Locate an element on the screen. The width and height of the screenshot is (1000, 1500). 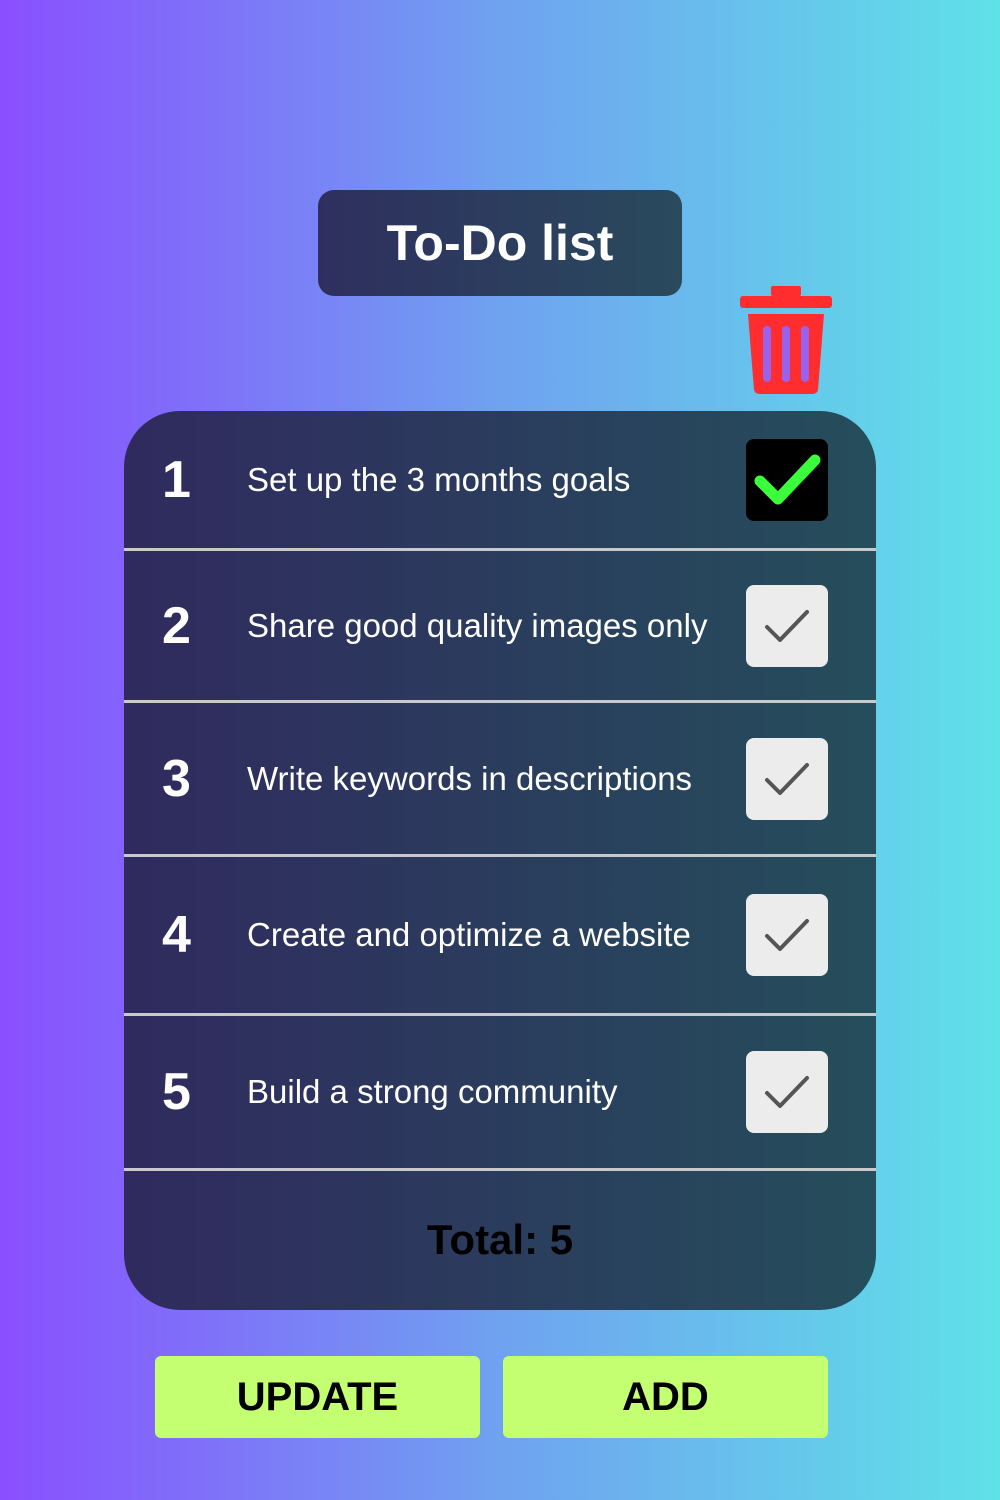
task-checkbox-checked is located at coordinates (787, 479).